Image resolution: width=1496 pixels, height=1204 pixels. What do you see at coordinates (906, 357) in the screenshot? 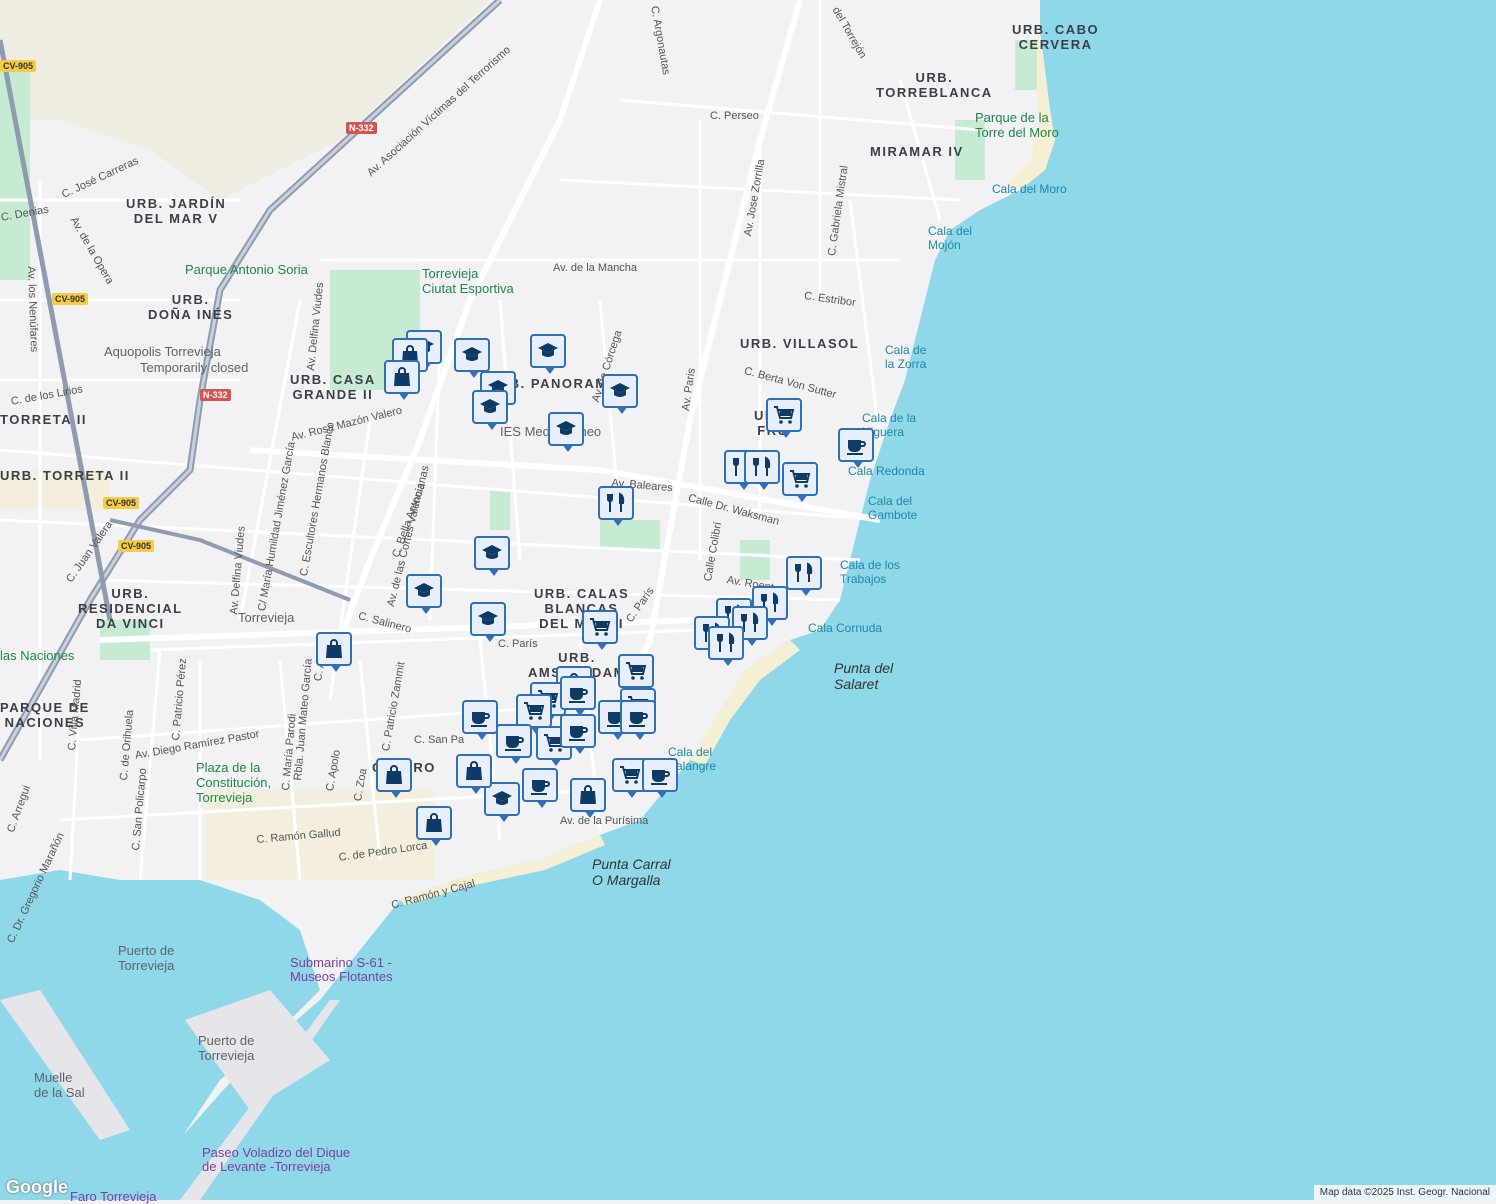
I see `cove-label: Cala de la Zorra` at bounding box center [906, 357].